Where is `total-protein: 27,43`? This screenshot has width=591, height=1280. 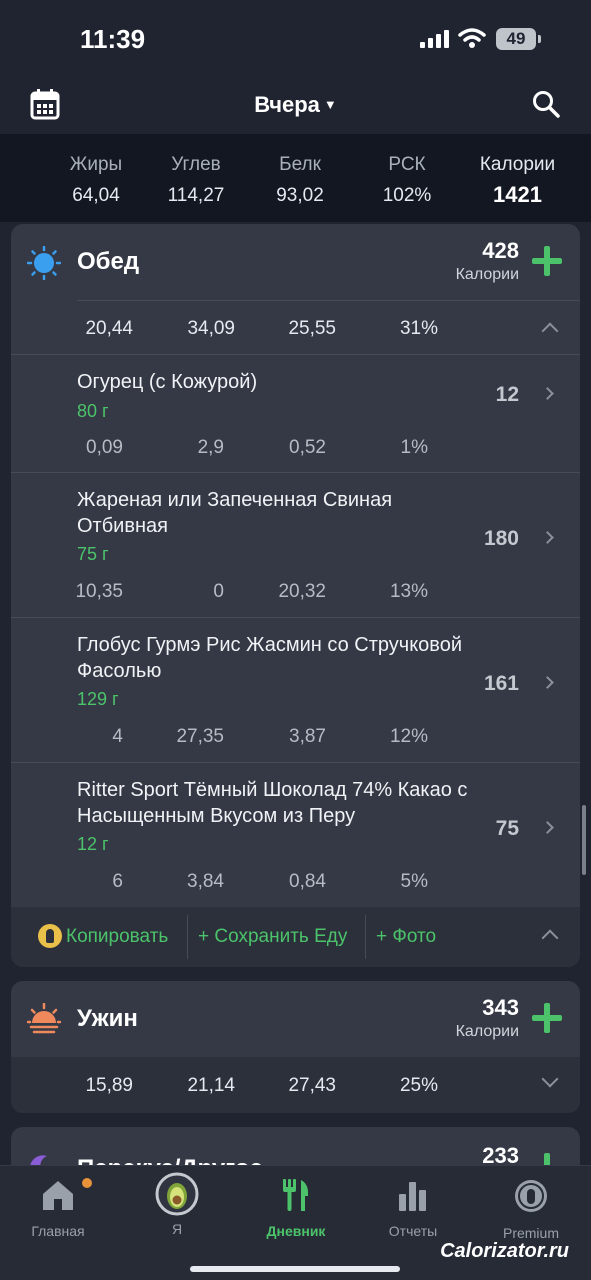 total-protein: 27,43 is located at coordinates (312, 1085).